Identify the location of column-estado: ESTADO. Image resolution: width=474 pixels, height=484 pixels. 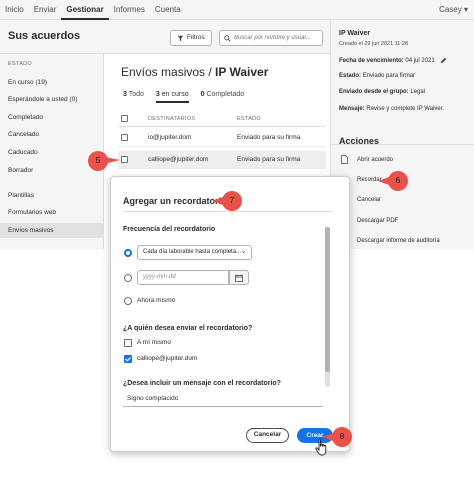
(249, 119).